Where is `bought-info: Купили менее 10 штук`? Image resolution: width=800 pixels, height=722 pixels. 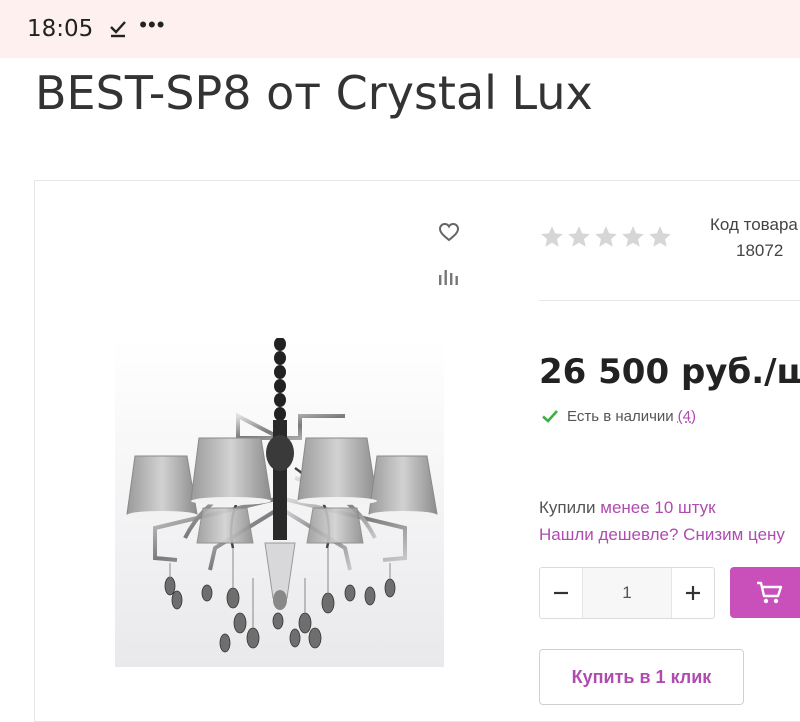 bought-info: Купили менее 10 штук is located at coordinates (627, 508).